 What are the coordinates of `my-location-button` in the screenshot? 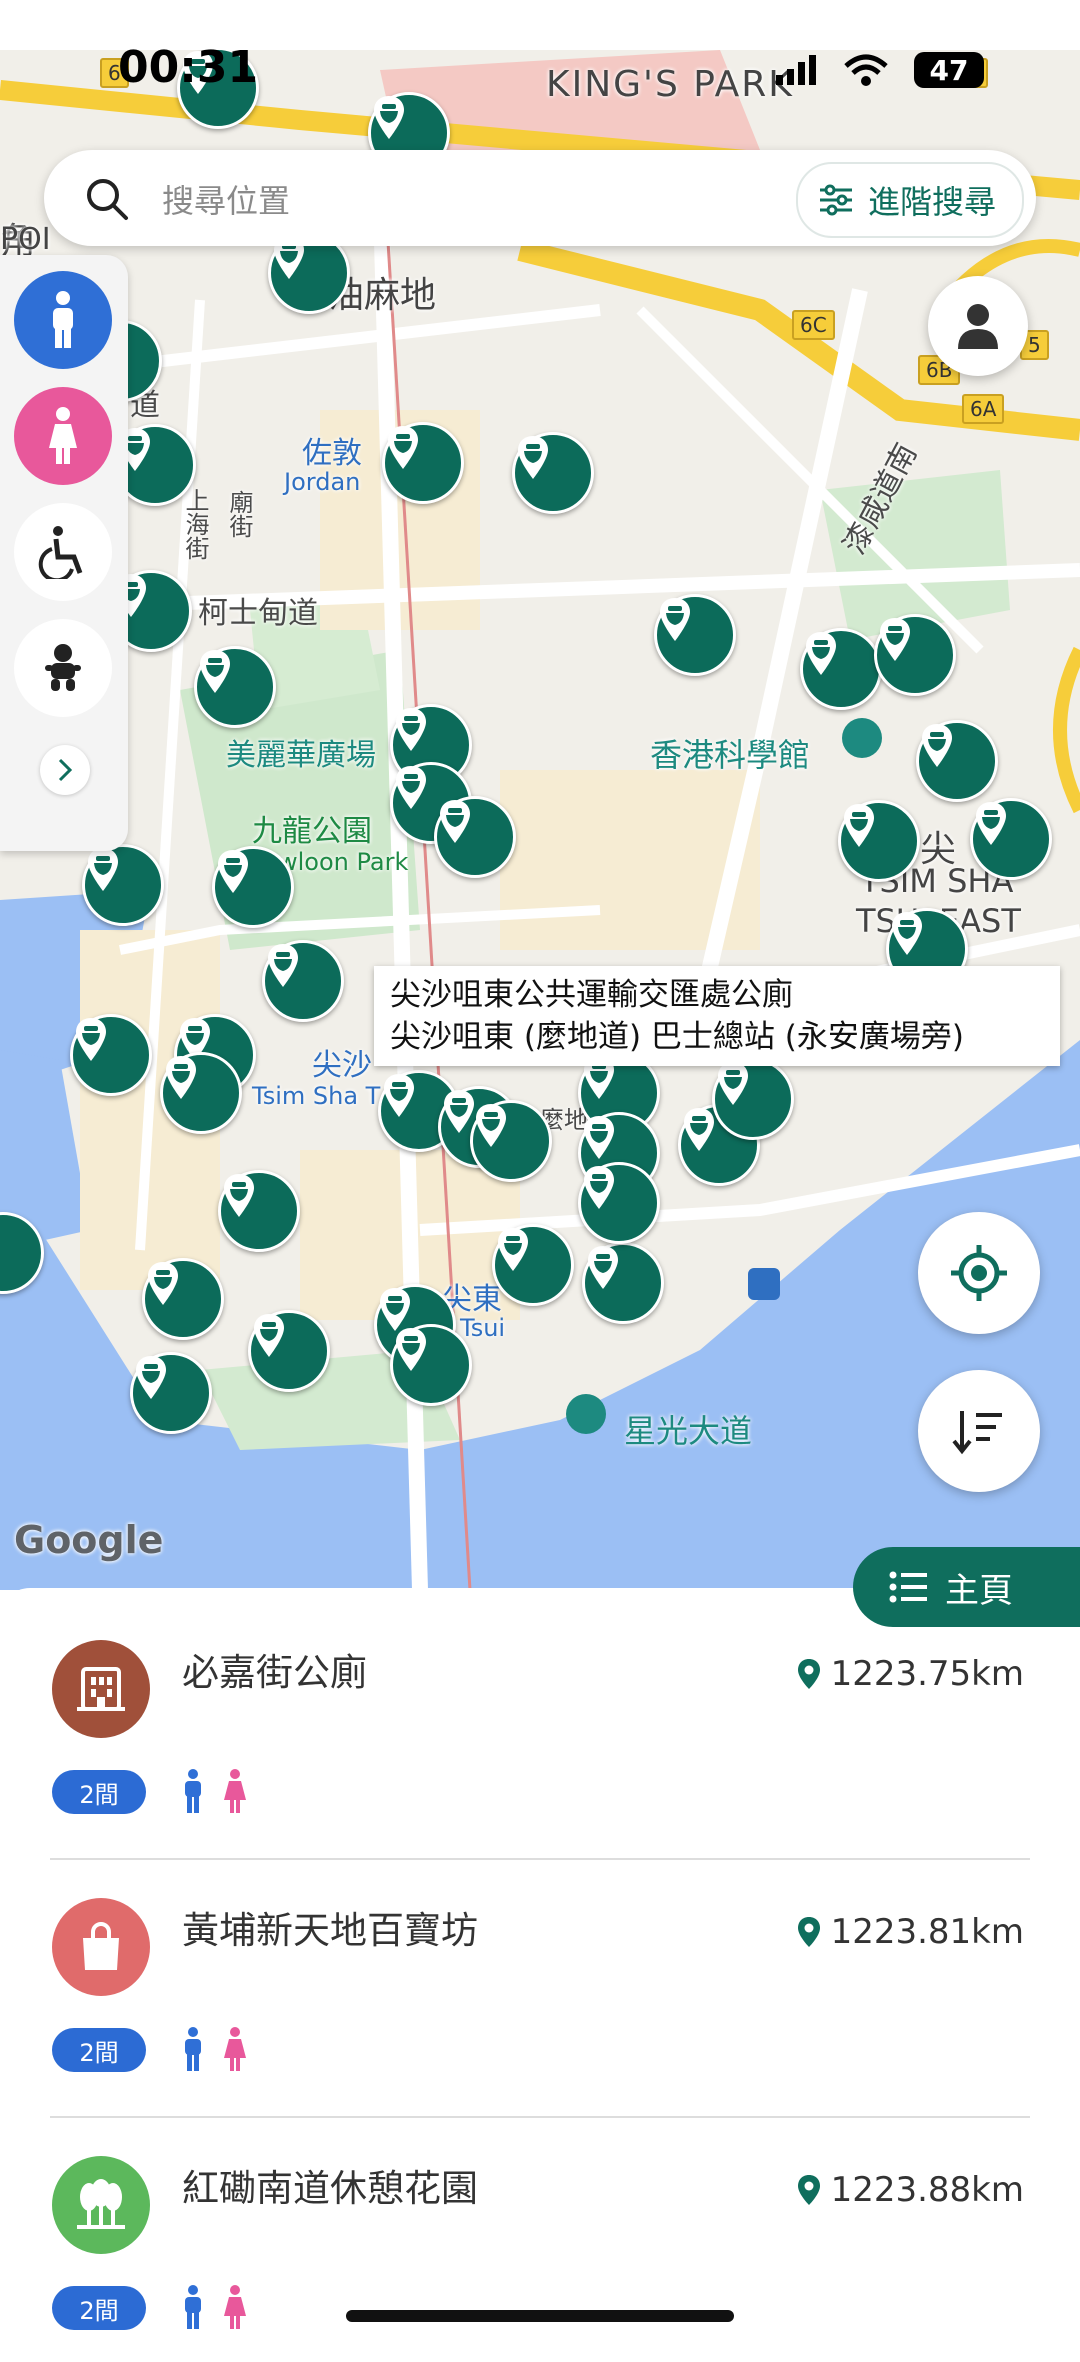 It's located at (979, 1273).